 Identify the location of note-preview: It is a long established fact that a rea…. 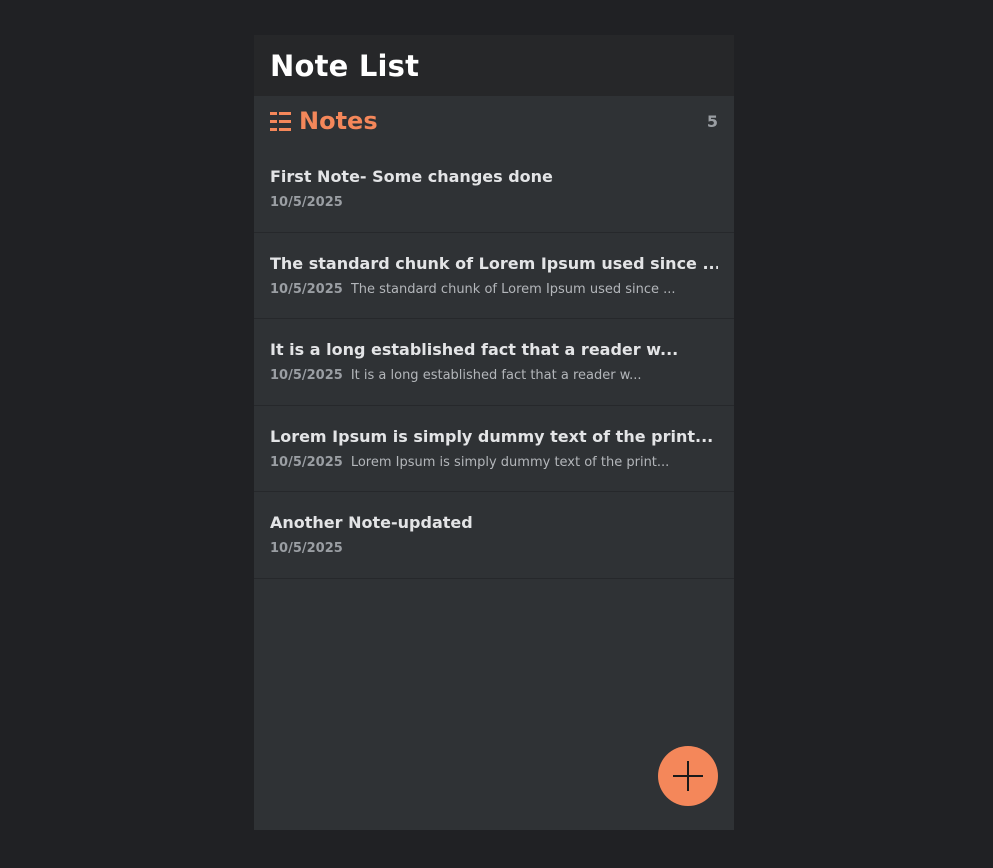
(496, 376).